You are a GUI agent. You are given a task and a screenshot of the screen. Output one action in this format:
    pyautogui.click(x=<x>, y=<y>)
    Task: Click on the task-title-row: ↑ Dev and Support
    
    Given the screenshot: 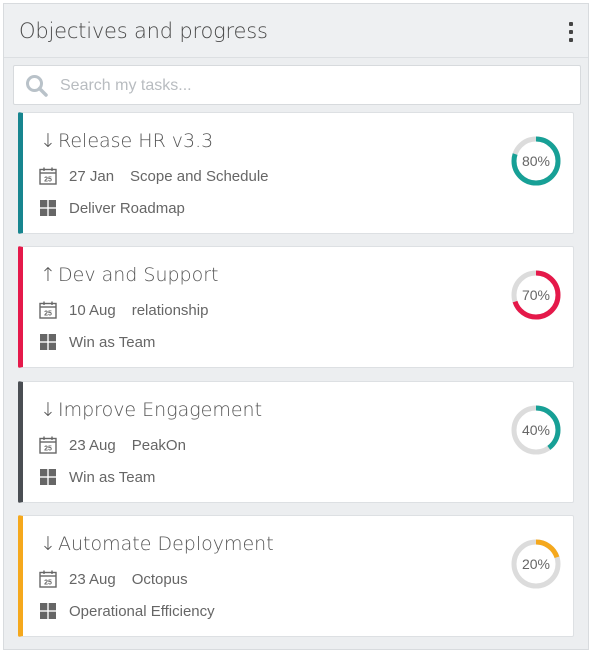 What is the action you would take?
    pyautogui.click(x=129, y=275)
    